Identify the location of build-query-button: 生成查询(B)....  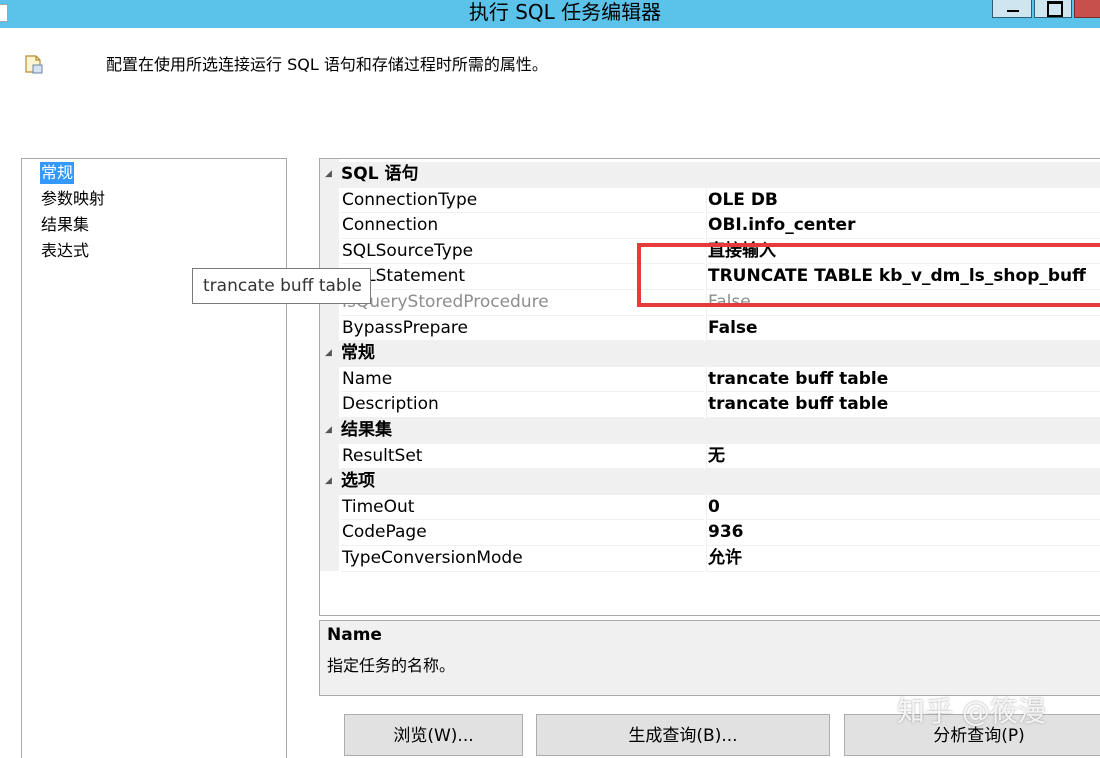
(683, 735).